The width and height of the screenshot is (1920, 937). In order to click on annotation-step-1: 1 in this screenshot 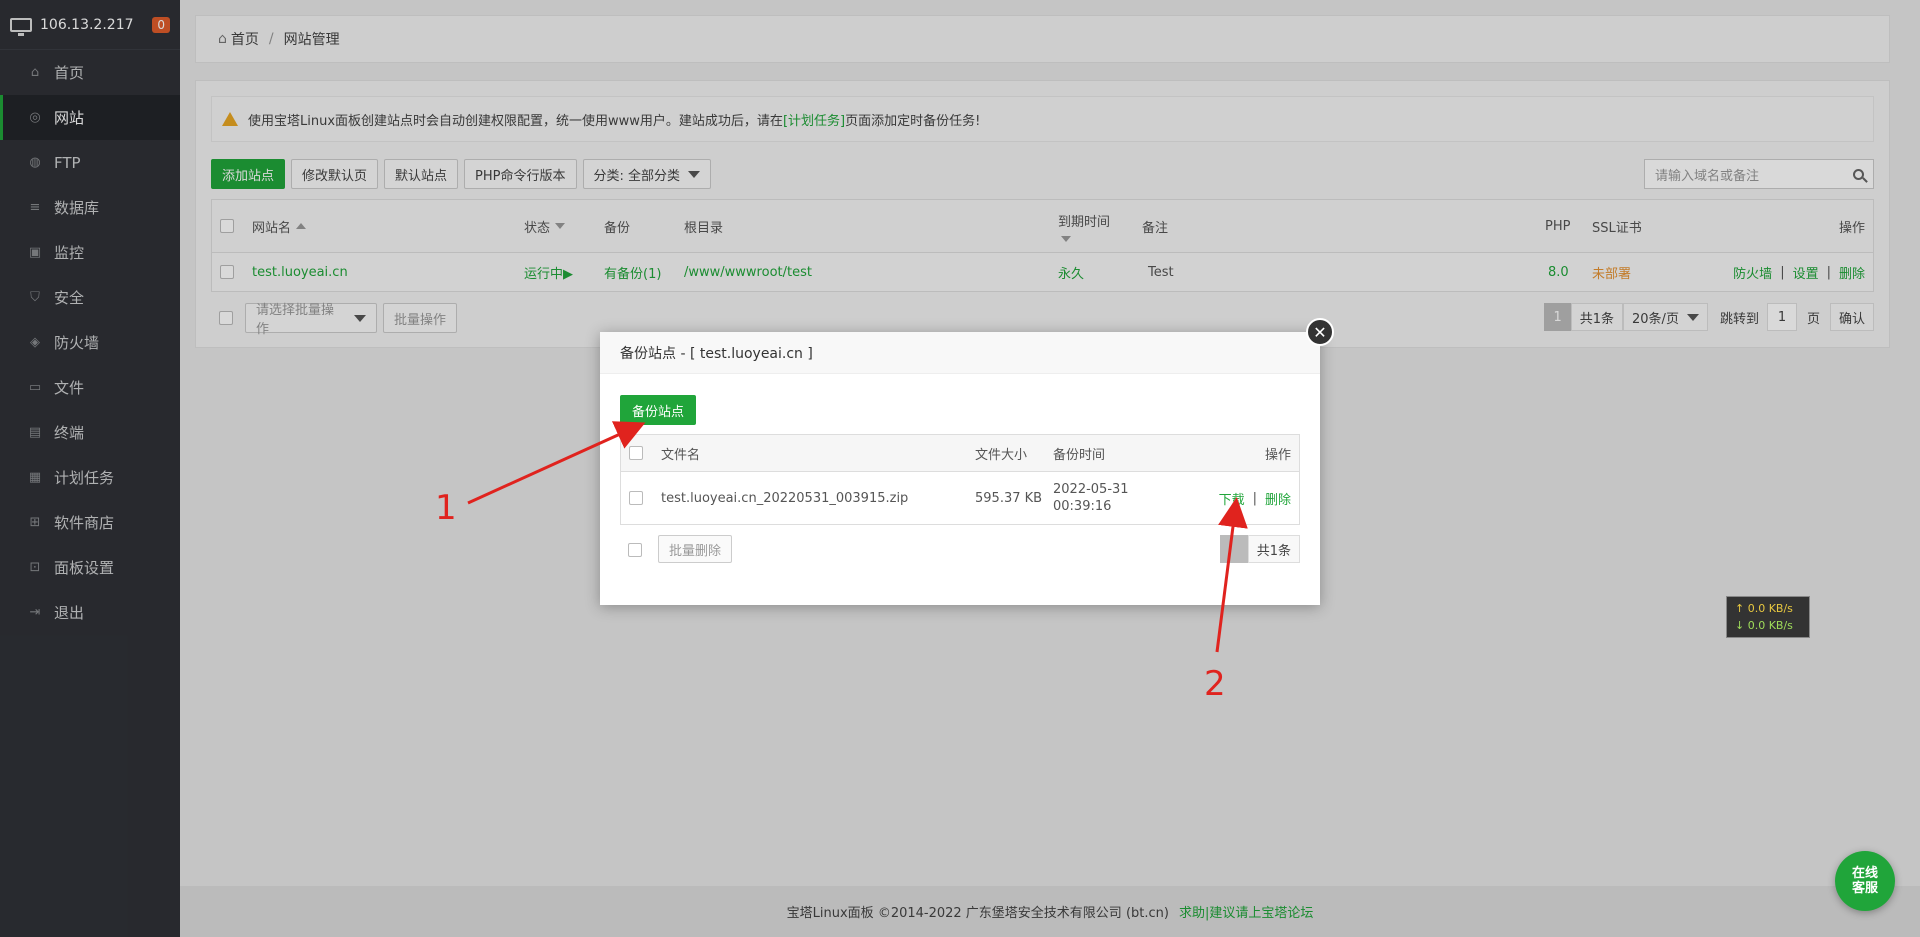, I will do `click(446, 508)`.